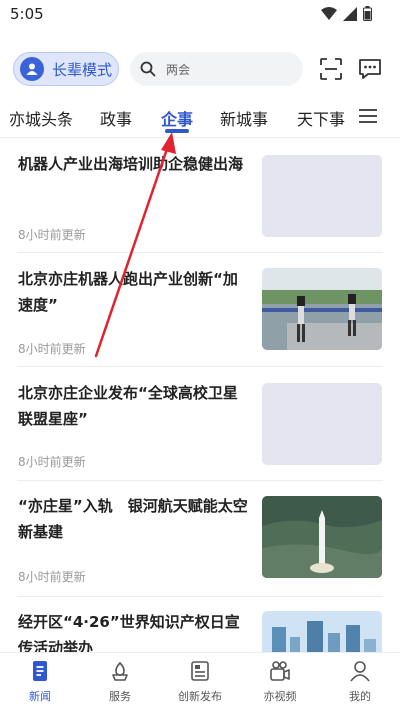  I want to click on news-title: 机器人产业出海培训助企稳健出海, so click(131, 164).